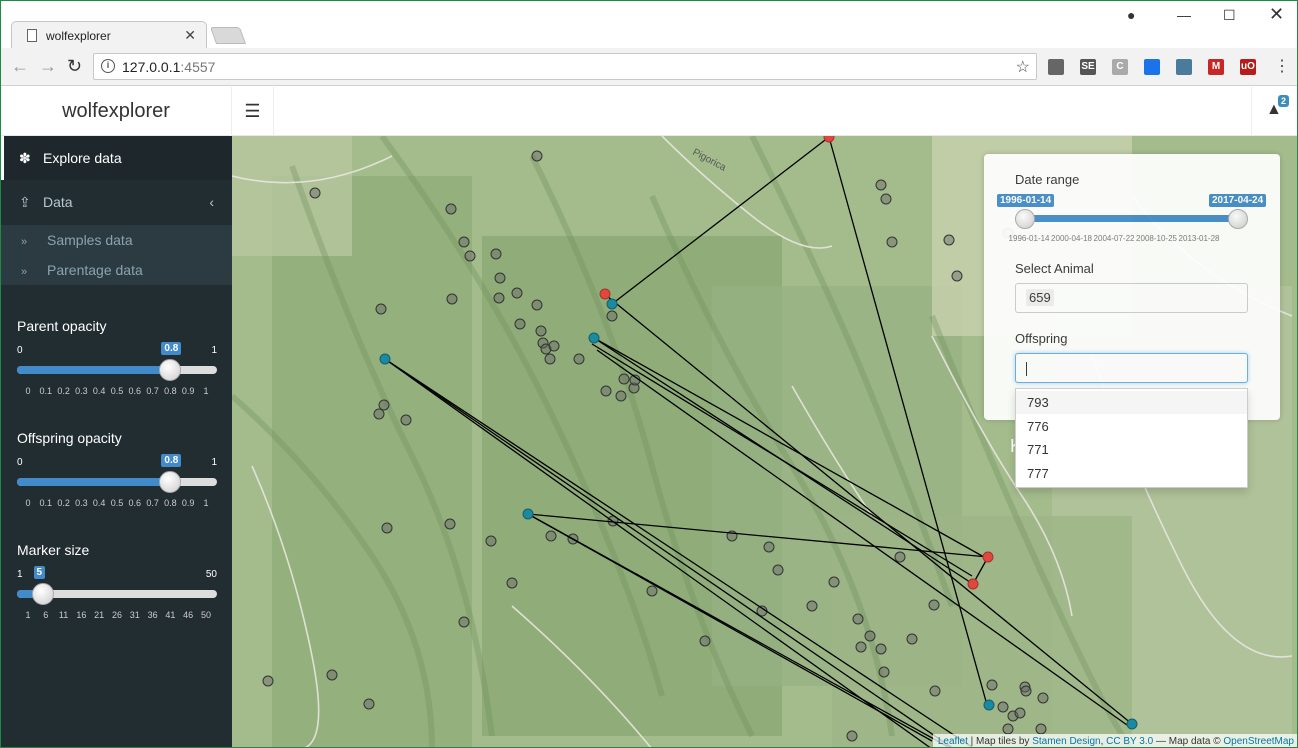  Describe the element at coordinates (1152, 67) in the screenshot. I see `diamond-ext-icon` at that location.